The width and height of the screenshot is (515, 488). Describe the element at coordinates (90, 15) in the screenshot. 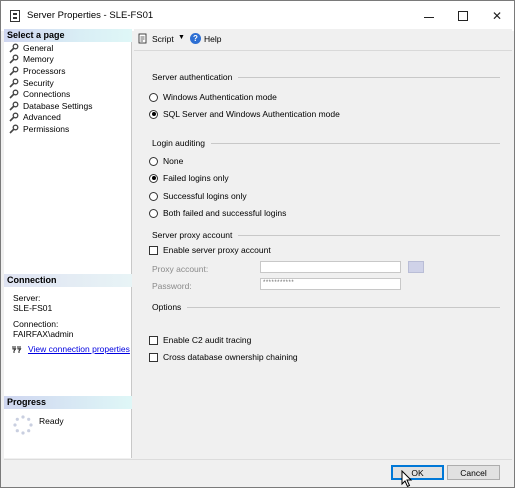

I see `window-title: Server Properties - SLE-FS01` at that location.